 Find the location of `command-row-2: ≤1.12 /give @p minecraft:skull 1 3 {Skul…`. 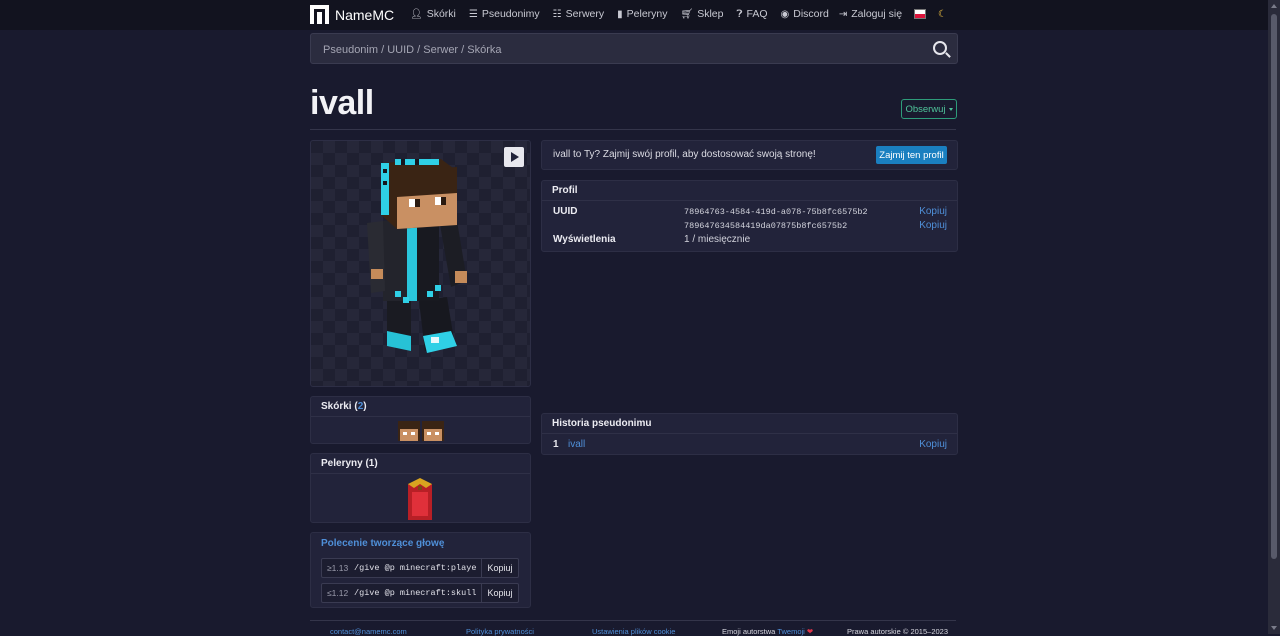

command-row-2: ≤1.12 /give @p minecraft:skull 1 3 {Skul… is located at coordinates (420, 593).